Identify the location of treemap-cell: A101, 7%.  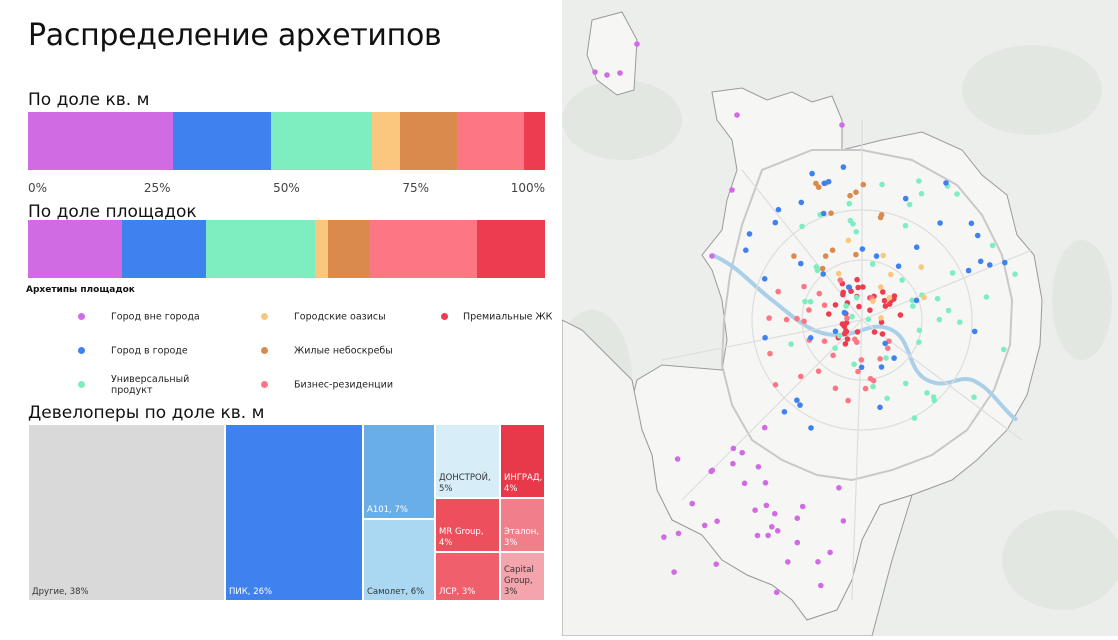
(399, 471).